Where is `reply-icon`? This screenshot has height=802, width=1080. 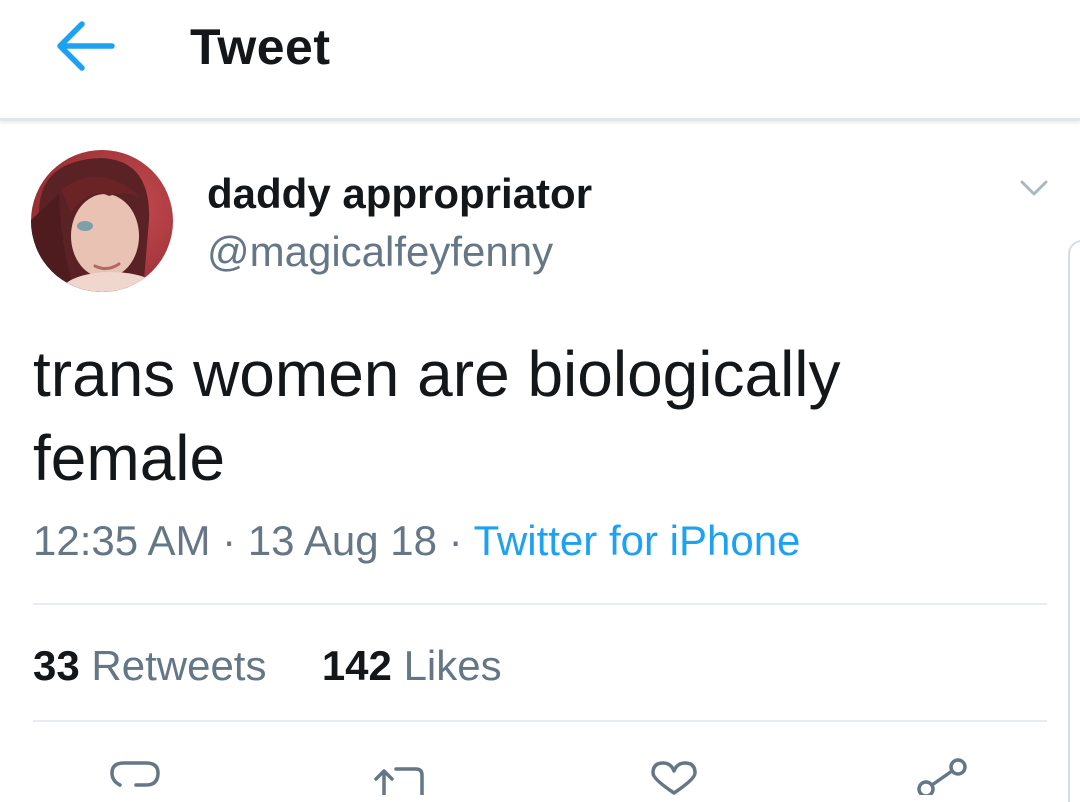
reply-icon is located at coordinates (135, 774).